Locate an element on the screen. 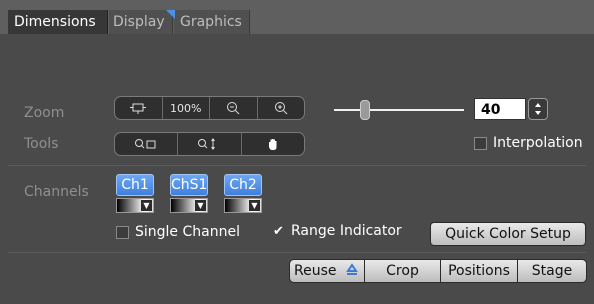  zoom-select-rect-icon is located at coordinates (145, 144).